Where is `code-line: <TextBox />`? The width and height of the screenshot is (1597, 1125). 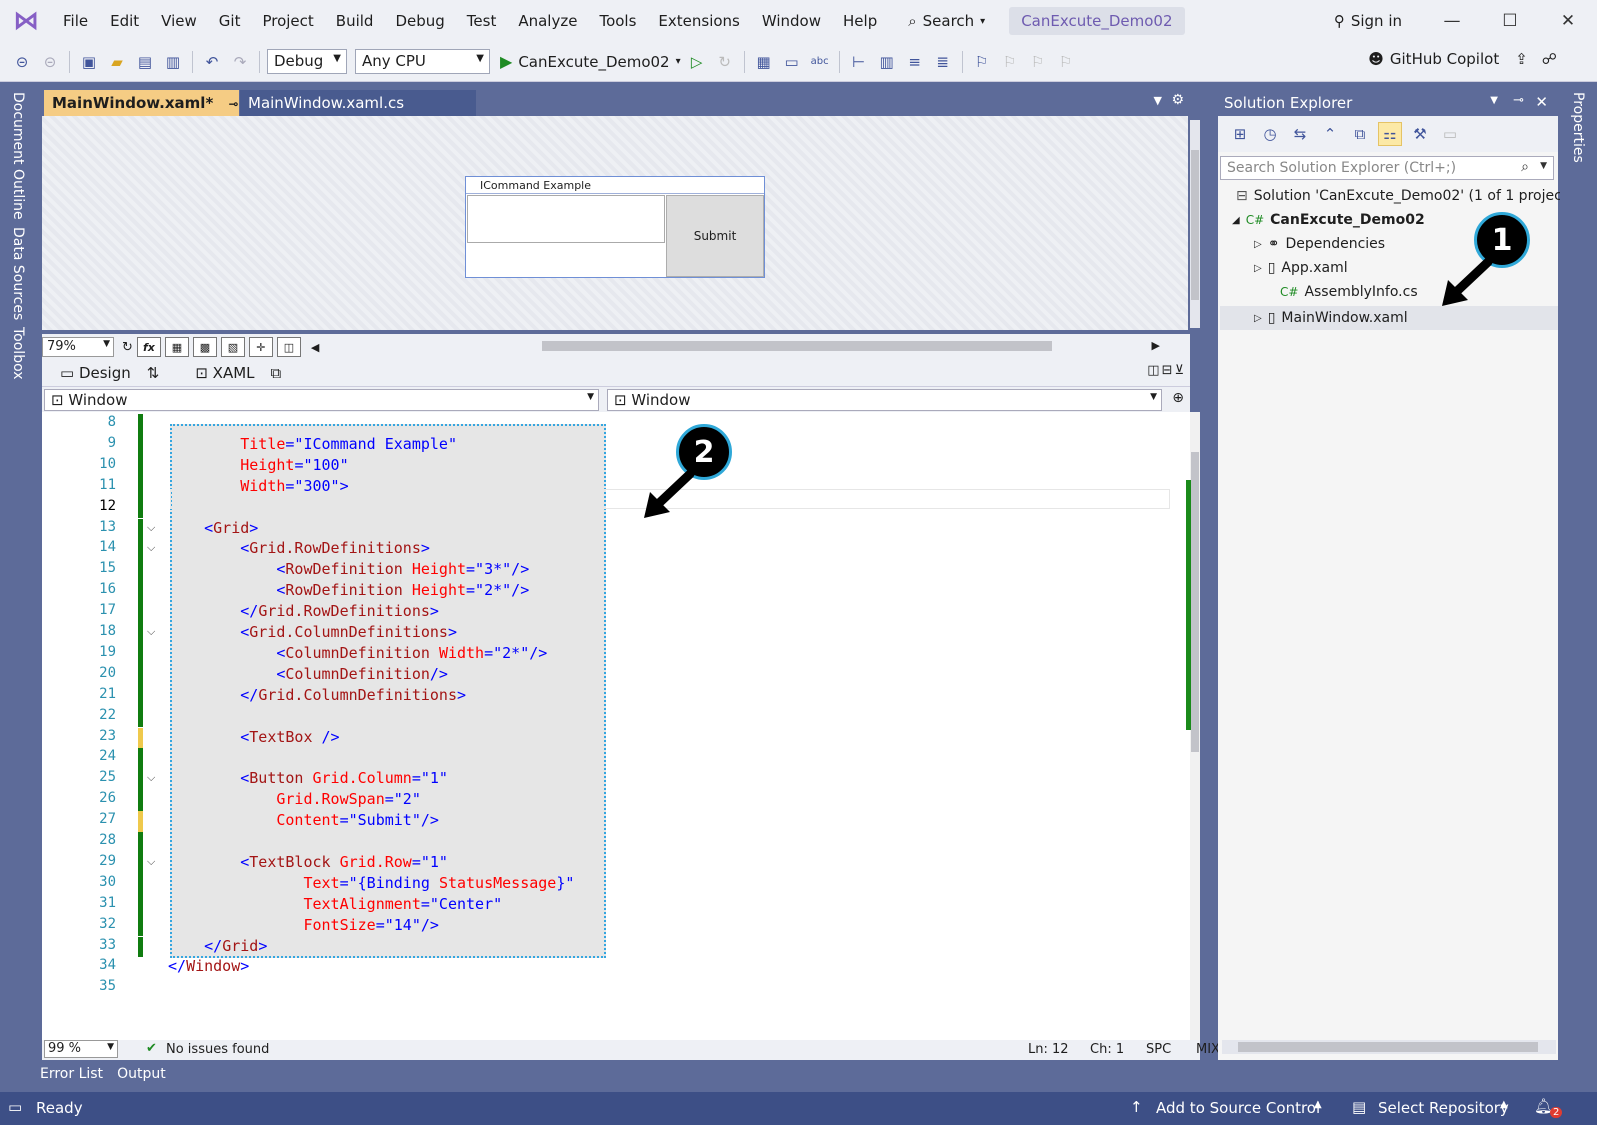
code-line: <TextBox /> is located at coordinates (253, 737).